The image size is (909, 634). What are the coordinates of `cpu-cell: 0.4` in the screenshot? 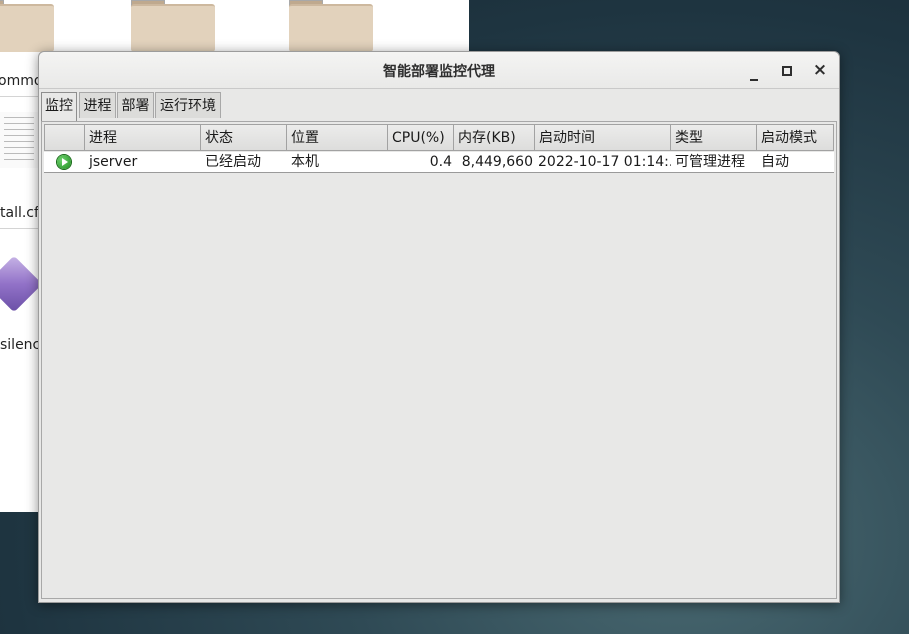 It's located at (440, 162).